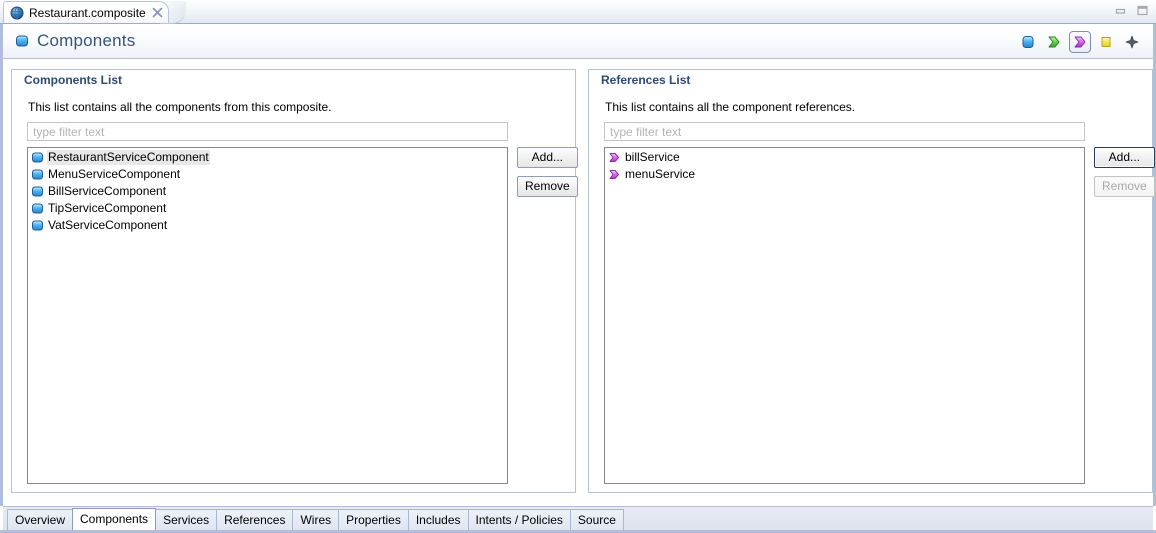  I want to click on list-item: BillServiceComponent, so click(267, 191).